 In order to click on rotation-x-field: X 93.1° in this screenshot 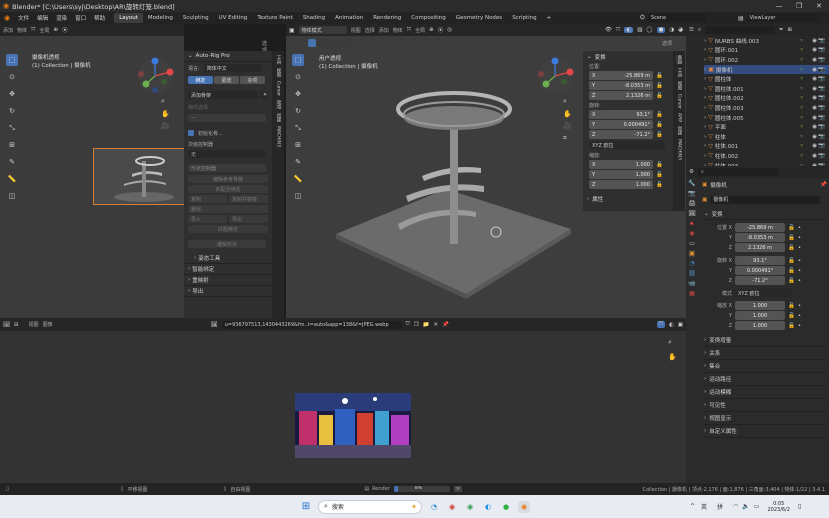, I will do `click(621, 114)`.